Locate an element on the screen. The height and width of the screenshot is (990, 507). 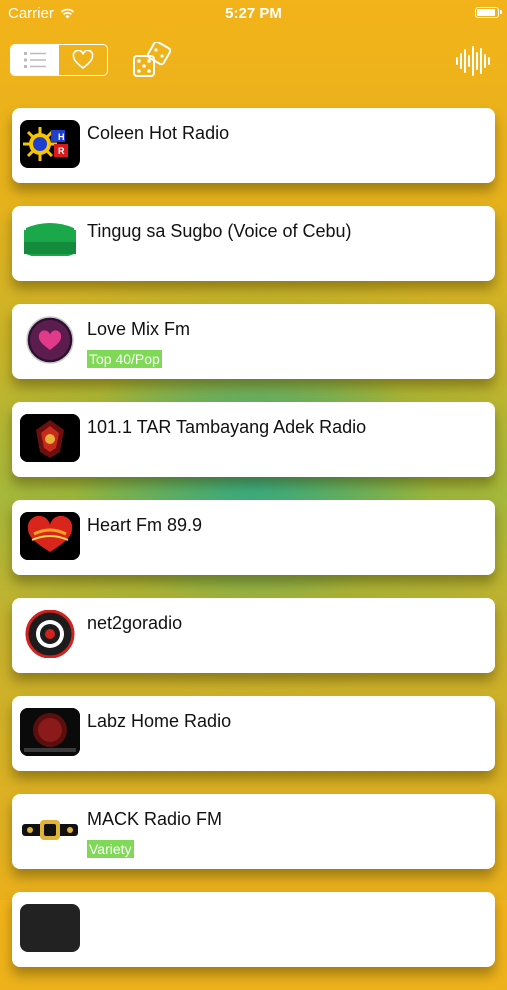
status-time: 5:27 PM is located at coordinates (253, 13).